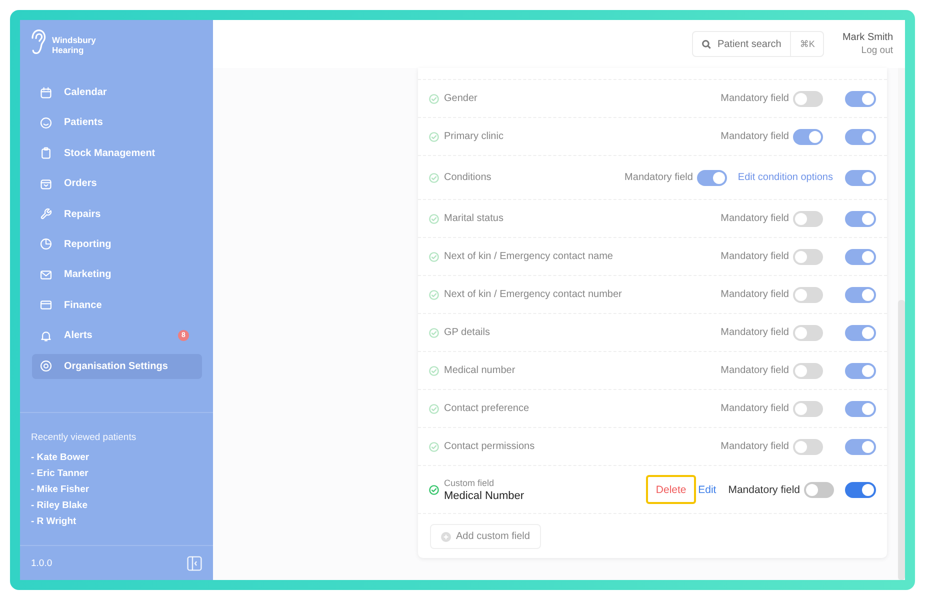 The width and height of the screenshot is (925, 600). What do you see at coordinates (707, 44) in the screenshot?
I see `search-icon` at bounding box center [707, 44].